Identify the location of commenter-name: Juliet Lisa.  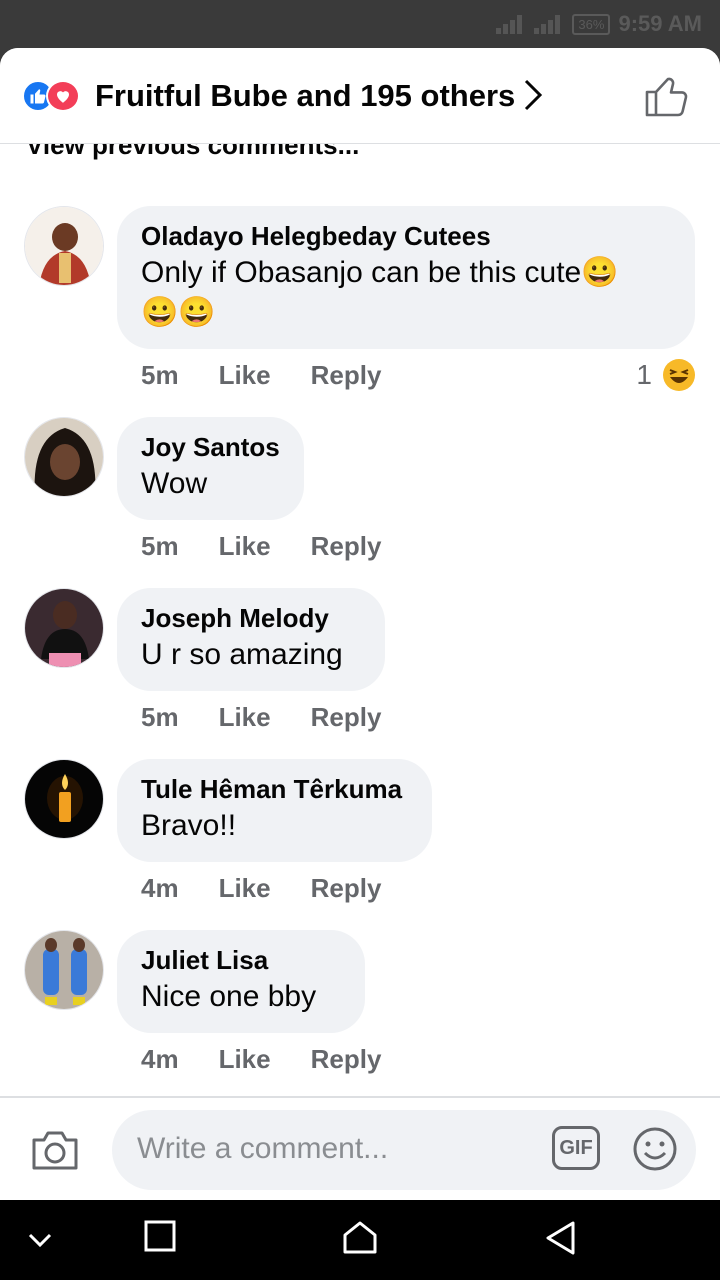
(241, 960).